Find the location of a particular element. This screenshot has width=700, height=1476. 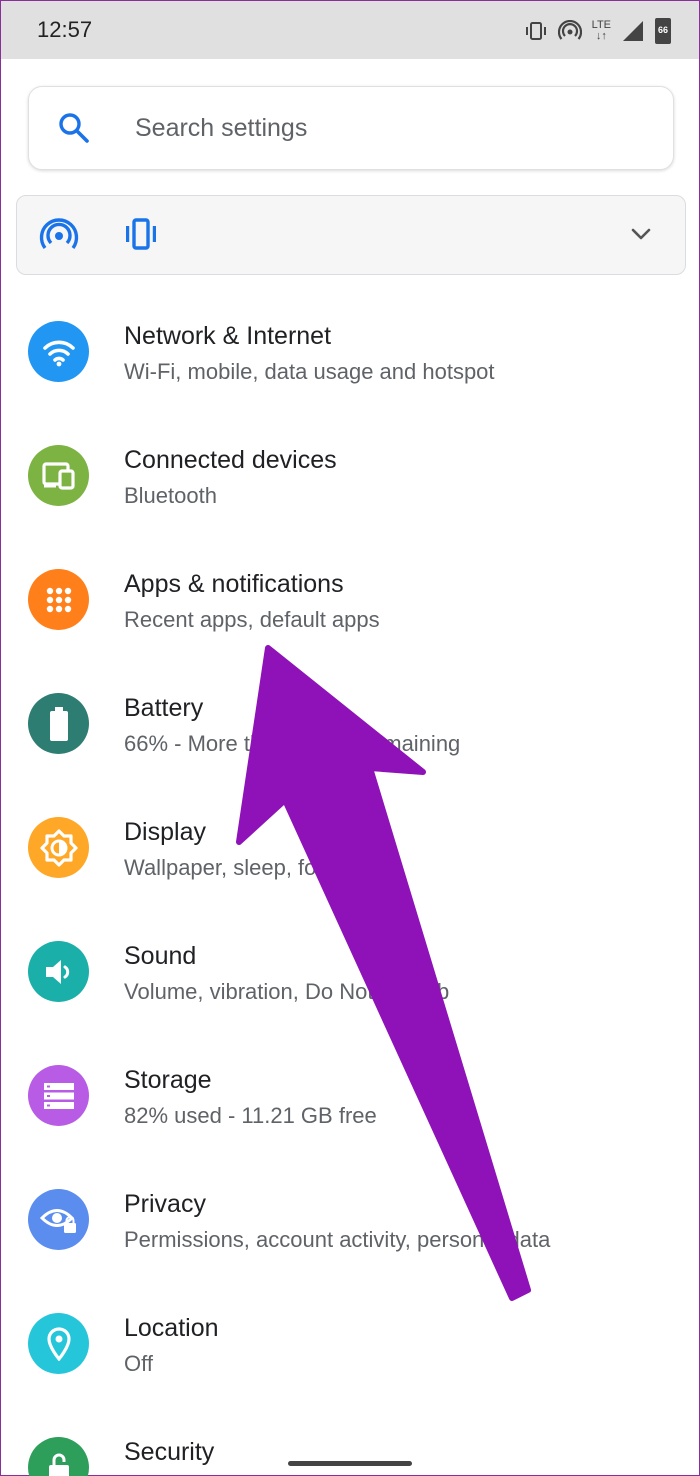

item-subtitle: Wi-Fi, mobile, data usage and hotspot is located at coordinates (309, 371).